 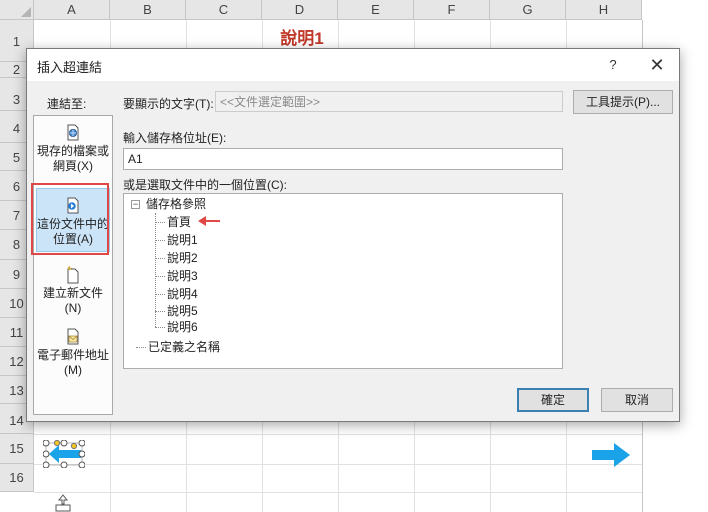 What do you see at coordinates (611, 455) in the screenshot?
I see `right-arrow-shape` at bounding box center [611, 455].